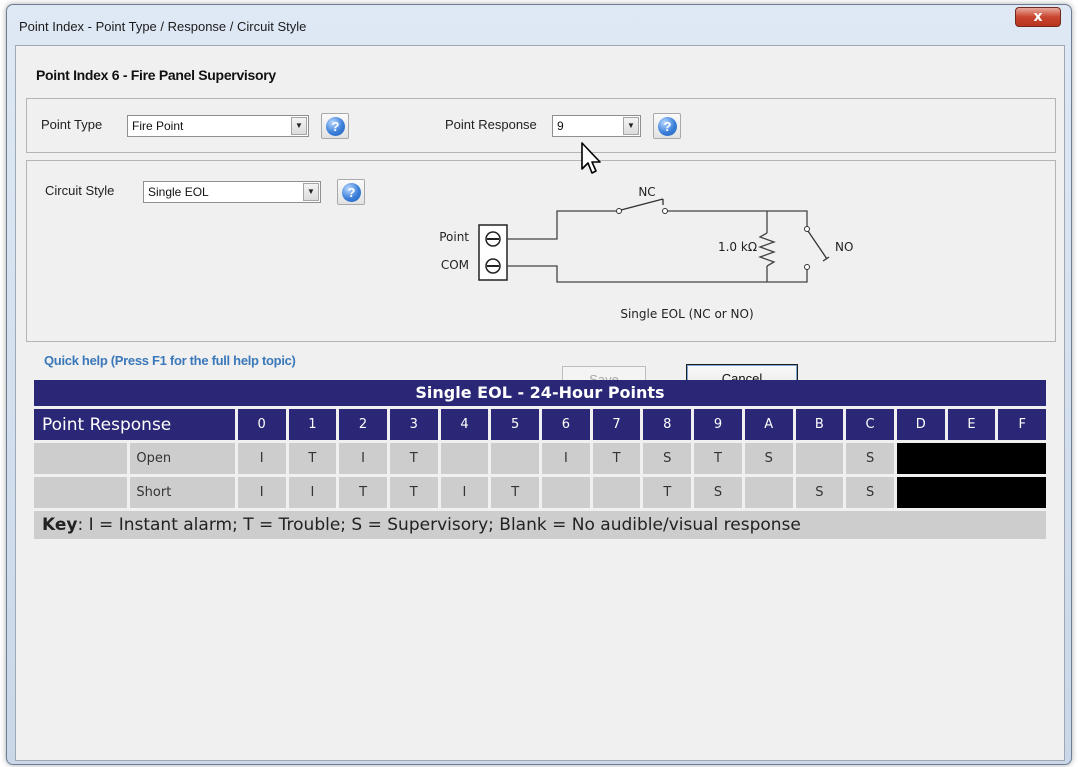 Image resolution: width=1078 pixels, height=767 pixels. What do you see at coordinates (515, 424) in the screenshot?
I see `column-header: 5` at bounding box center [515, 424].